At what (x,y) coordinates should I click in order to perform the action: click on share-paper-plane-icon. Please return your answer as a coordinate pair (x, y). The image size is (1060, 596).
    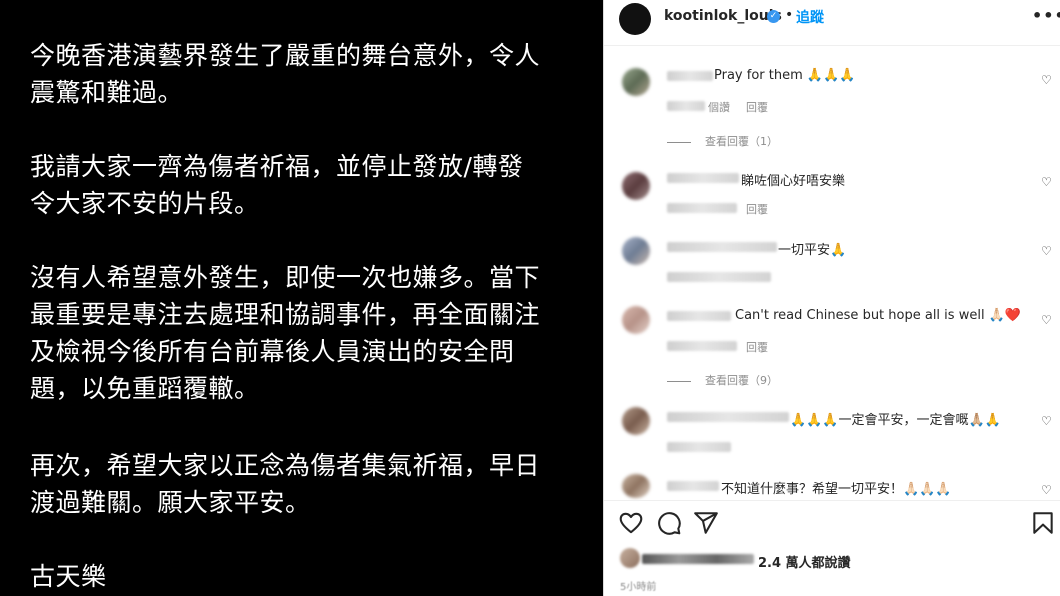
    Looking at the image, I should click on (706, 523).